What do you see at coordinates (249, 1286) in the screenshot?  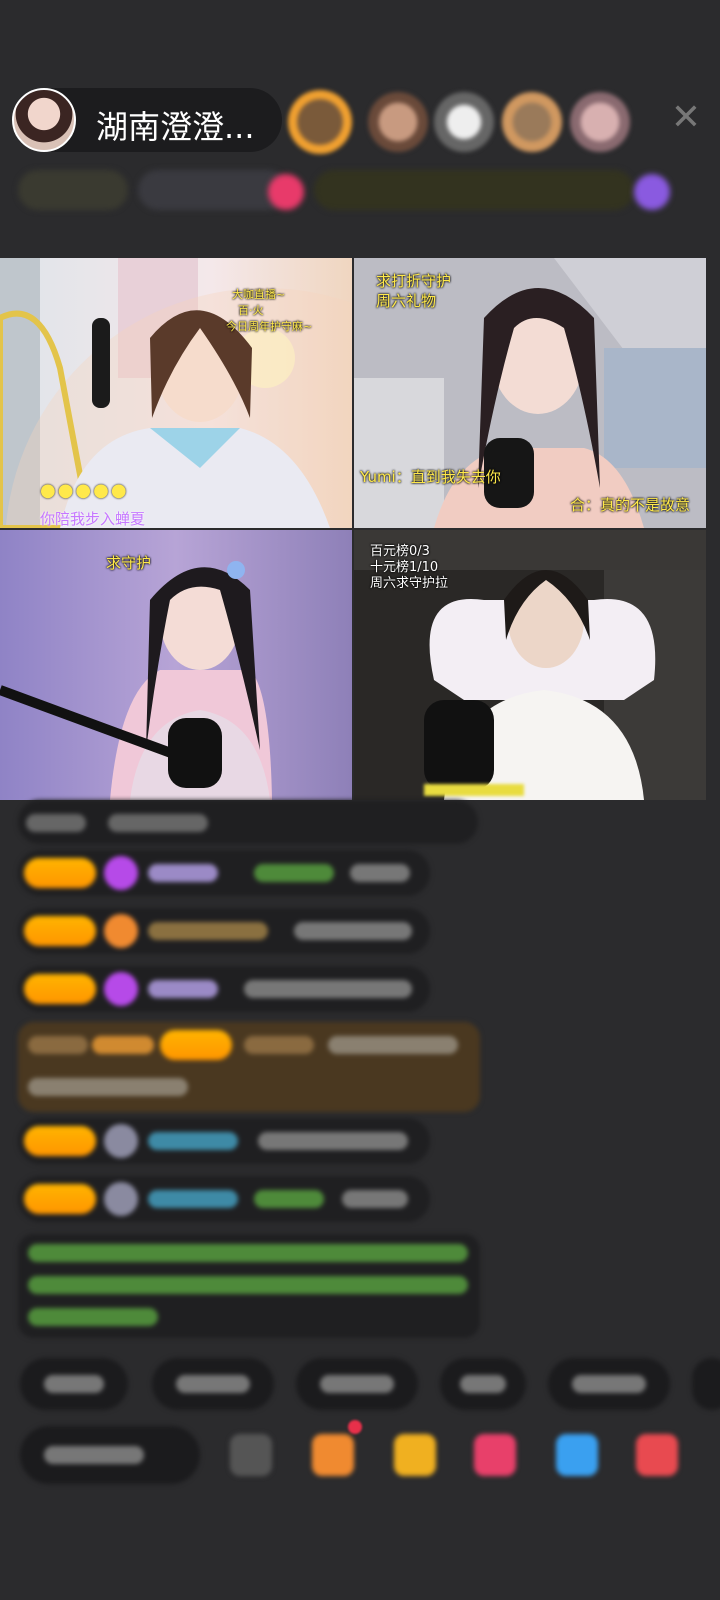 I see `system-notice` at bounding box center [249, 1286].